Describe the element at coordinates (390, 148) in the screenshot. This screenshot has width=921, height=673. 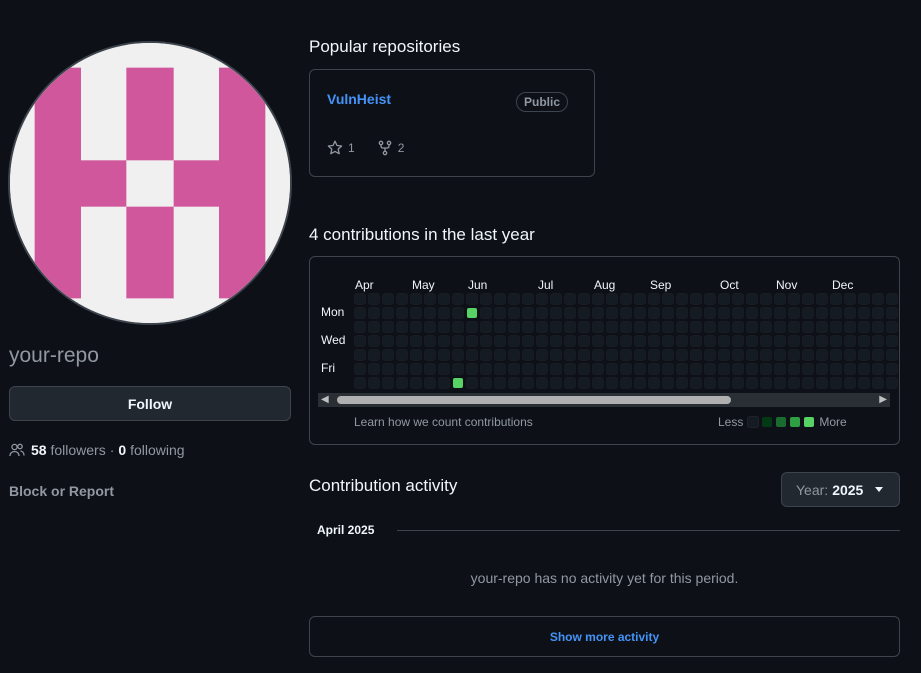
I see `forks-link: 2` at that location.